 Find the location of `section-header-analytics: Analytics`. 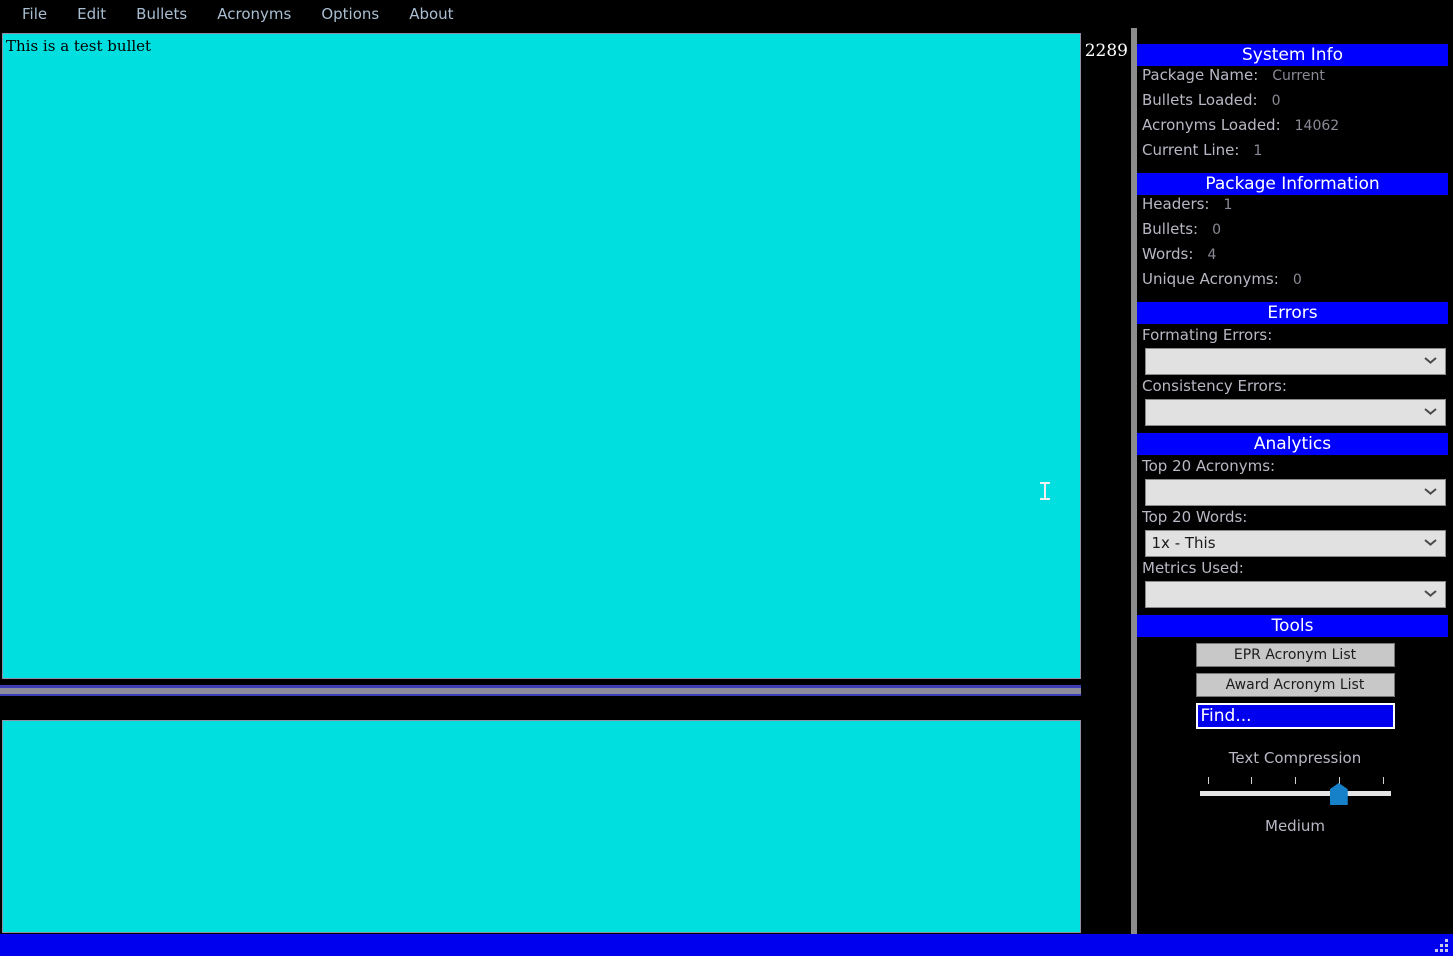

section-header-analytics: Analytics is located at coordinates (1292, 444).